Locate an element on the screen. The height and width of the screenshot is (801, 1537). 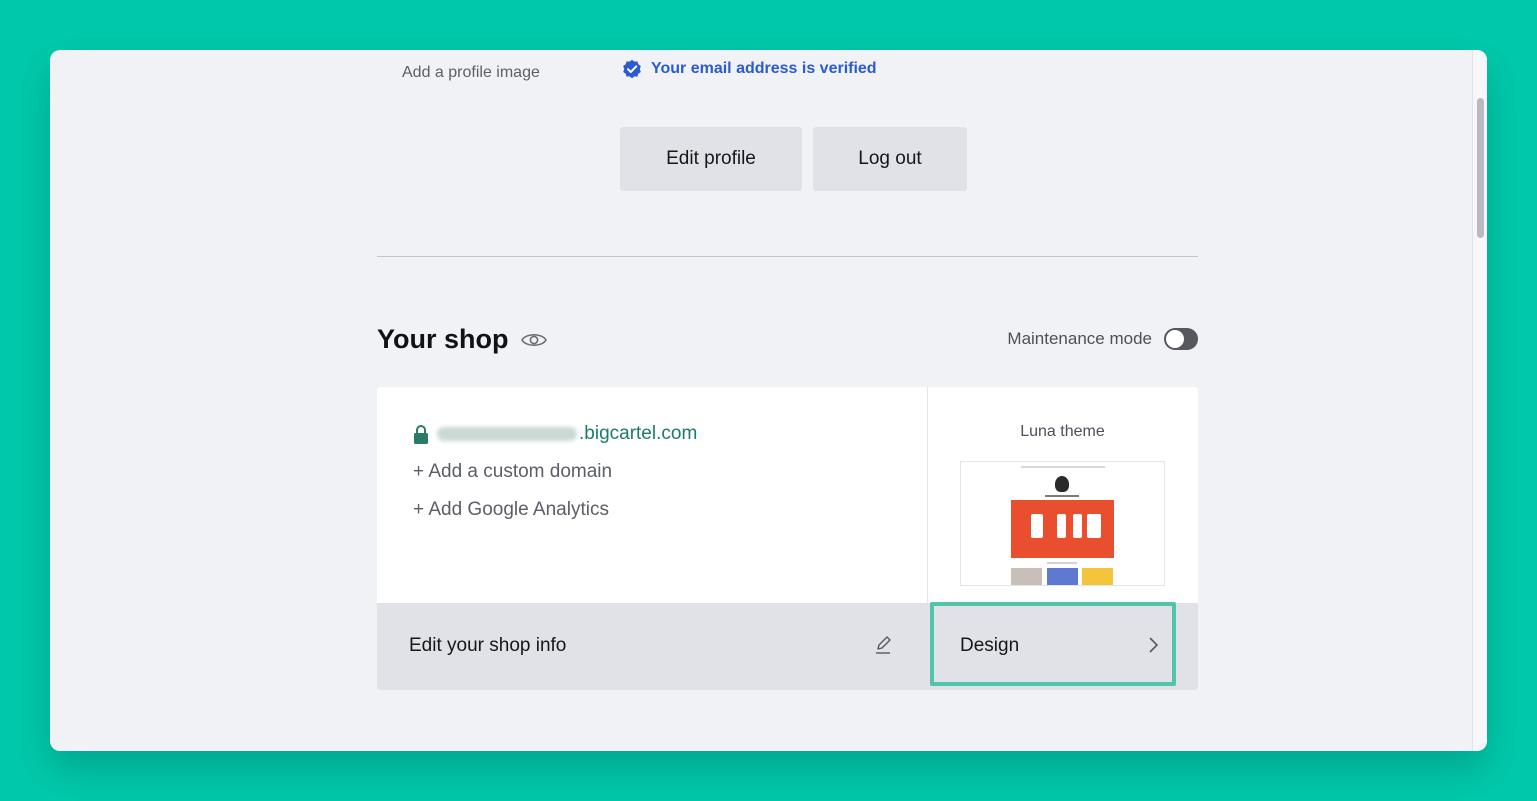
maintenance-mode-label: Maintenance mode is located at coordinates (1079, 338).